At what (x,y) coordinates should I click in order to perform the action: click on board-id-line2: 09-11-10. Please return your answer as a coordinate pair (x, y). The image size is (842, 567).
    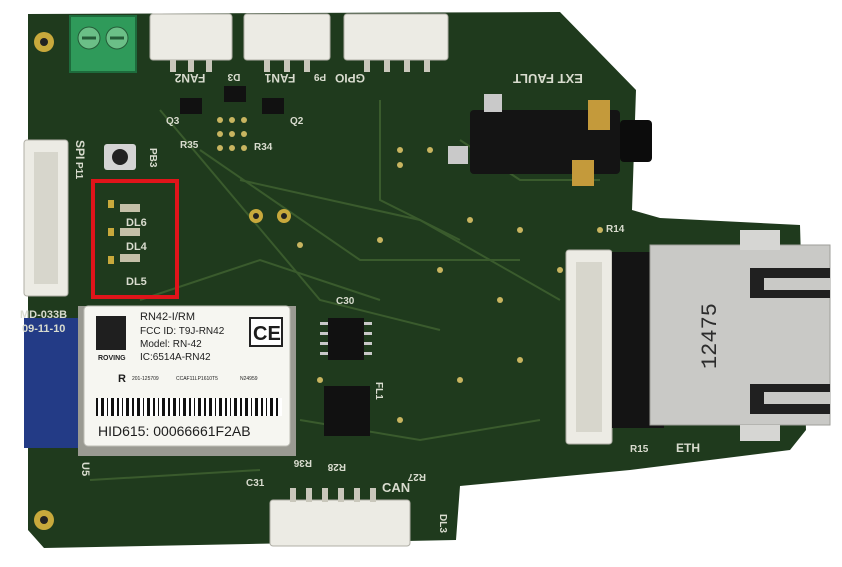
    Looking at the image, I should click on (43, 329).